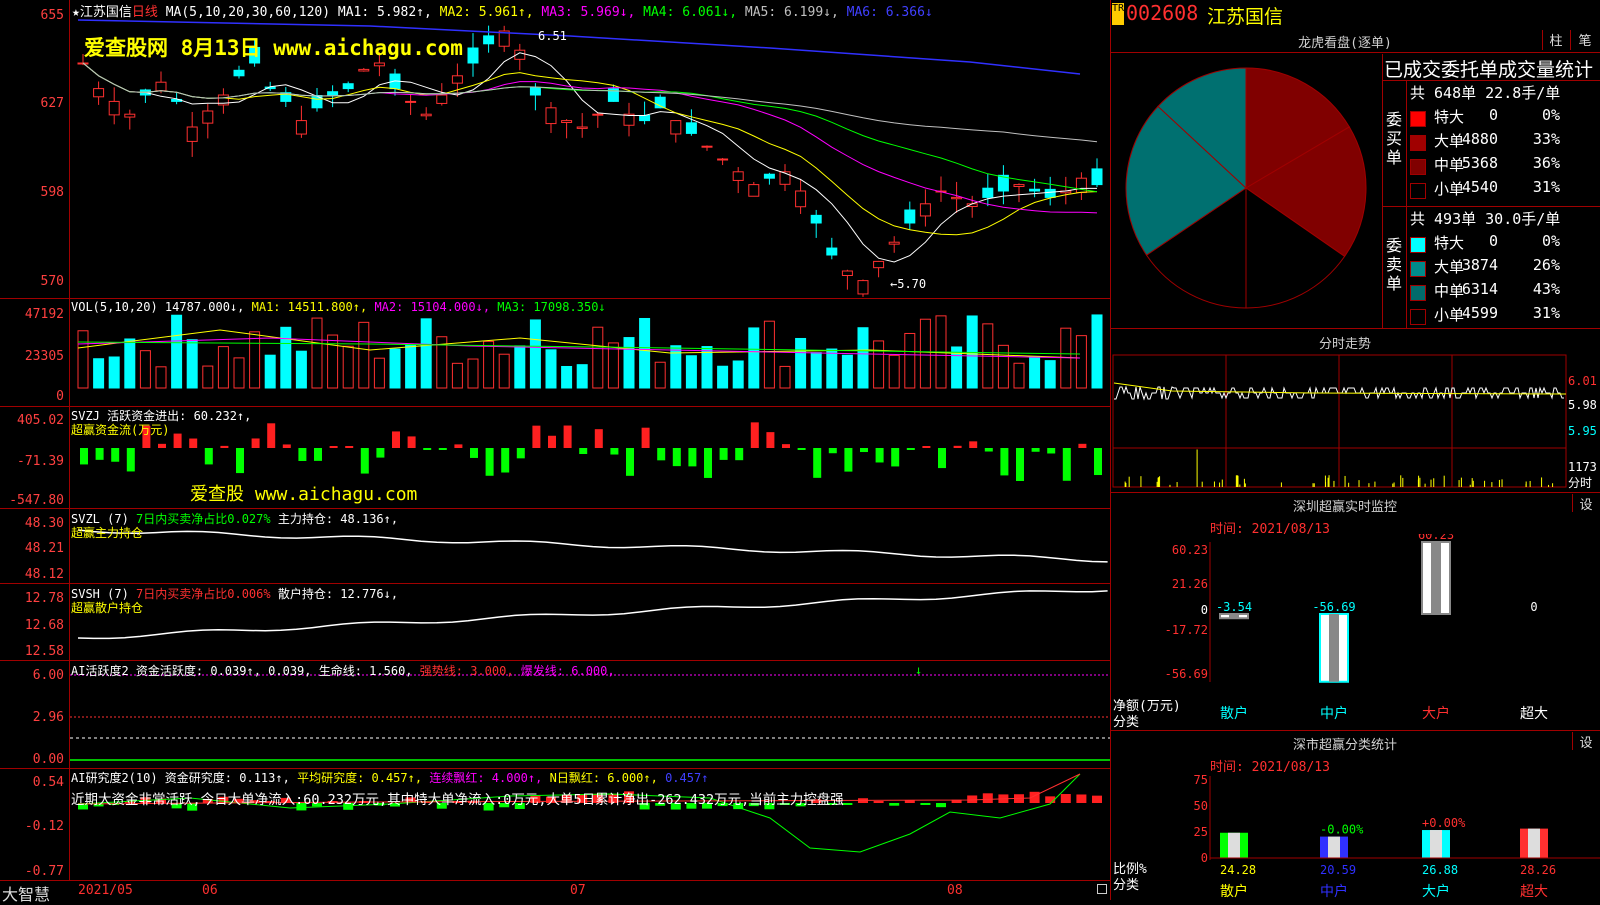  I want to click on right-panel-divider, so click(1110, 450).